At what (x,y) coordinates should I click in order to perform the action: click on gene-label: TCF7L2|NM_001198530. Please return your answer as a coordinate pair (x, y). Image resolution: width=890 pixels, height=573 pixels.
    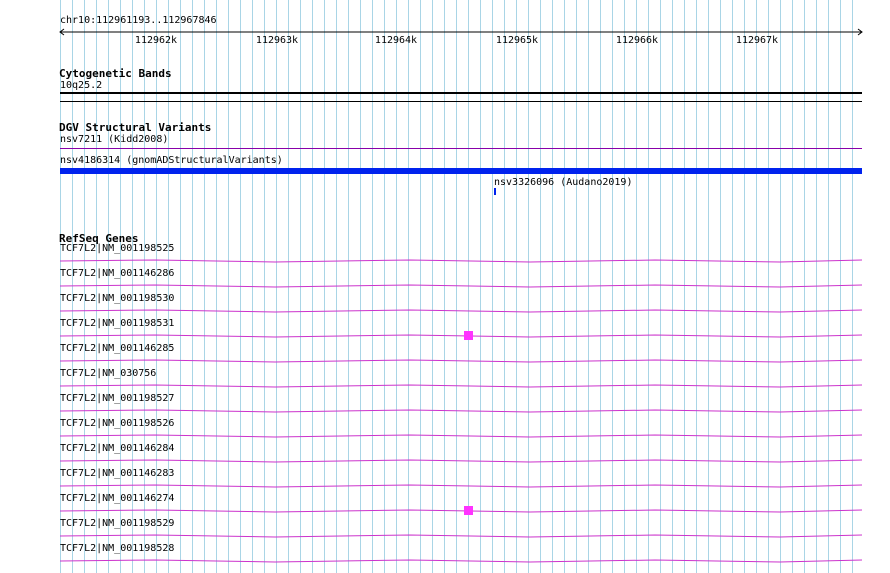
    Looking at the image, I should click on (117, 298).